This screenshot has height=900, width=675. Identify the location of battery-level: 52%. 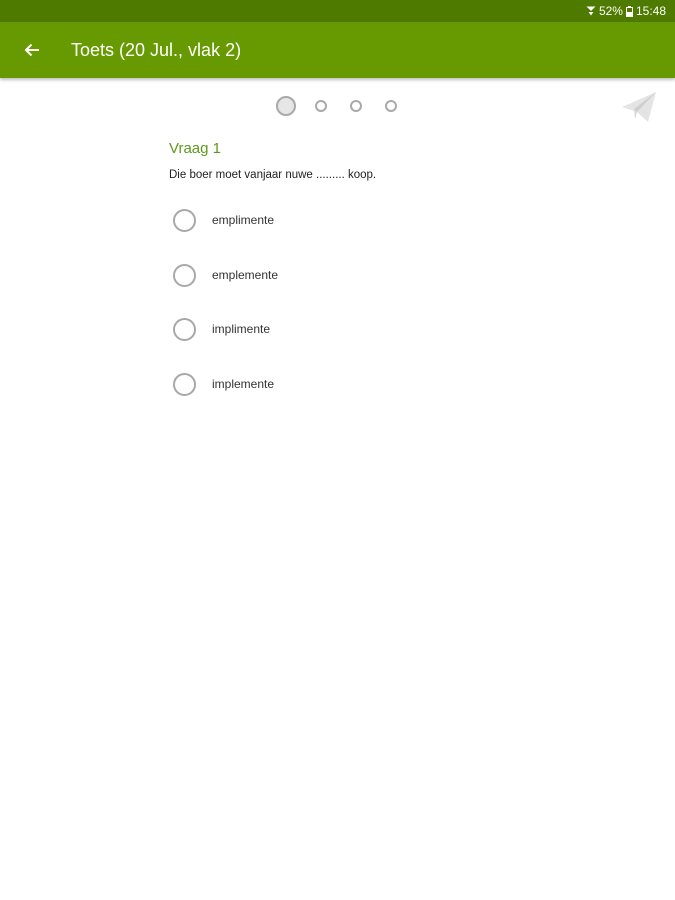
(610, 11).